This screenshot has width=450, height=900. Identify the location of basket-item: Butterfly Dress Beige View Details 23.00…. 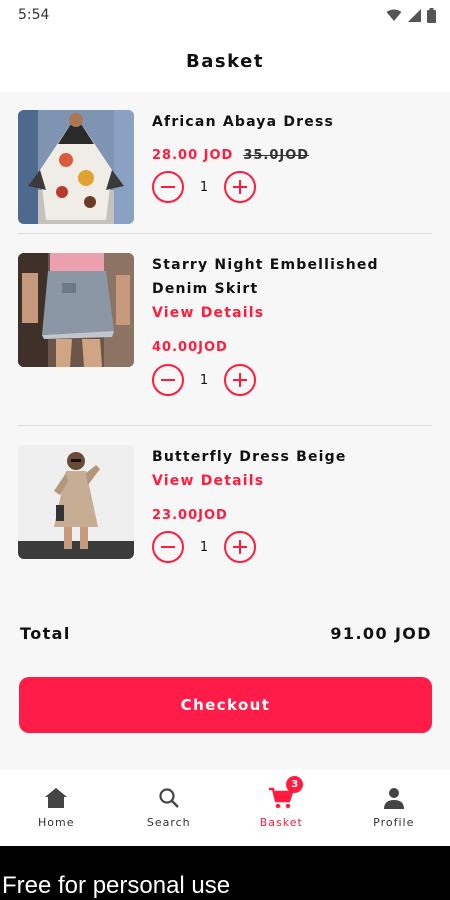
(225, 510).